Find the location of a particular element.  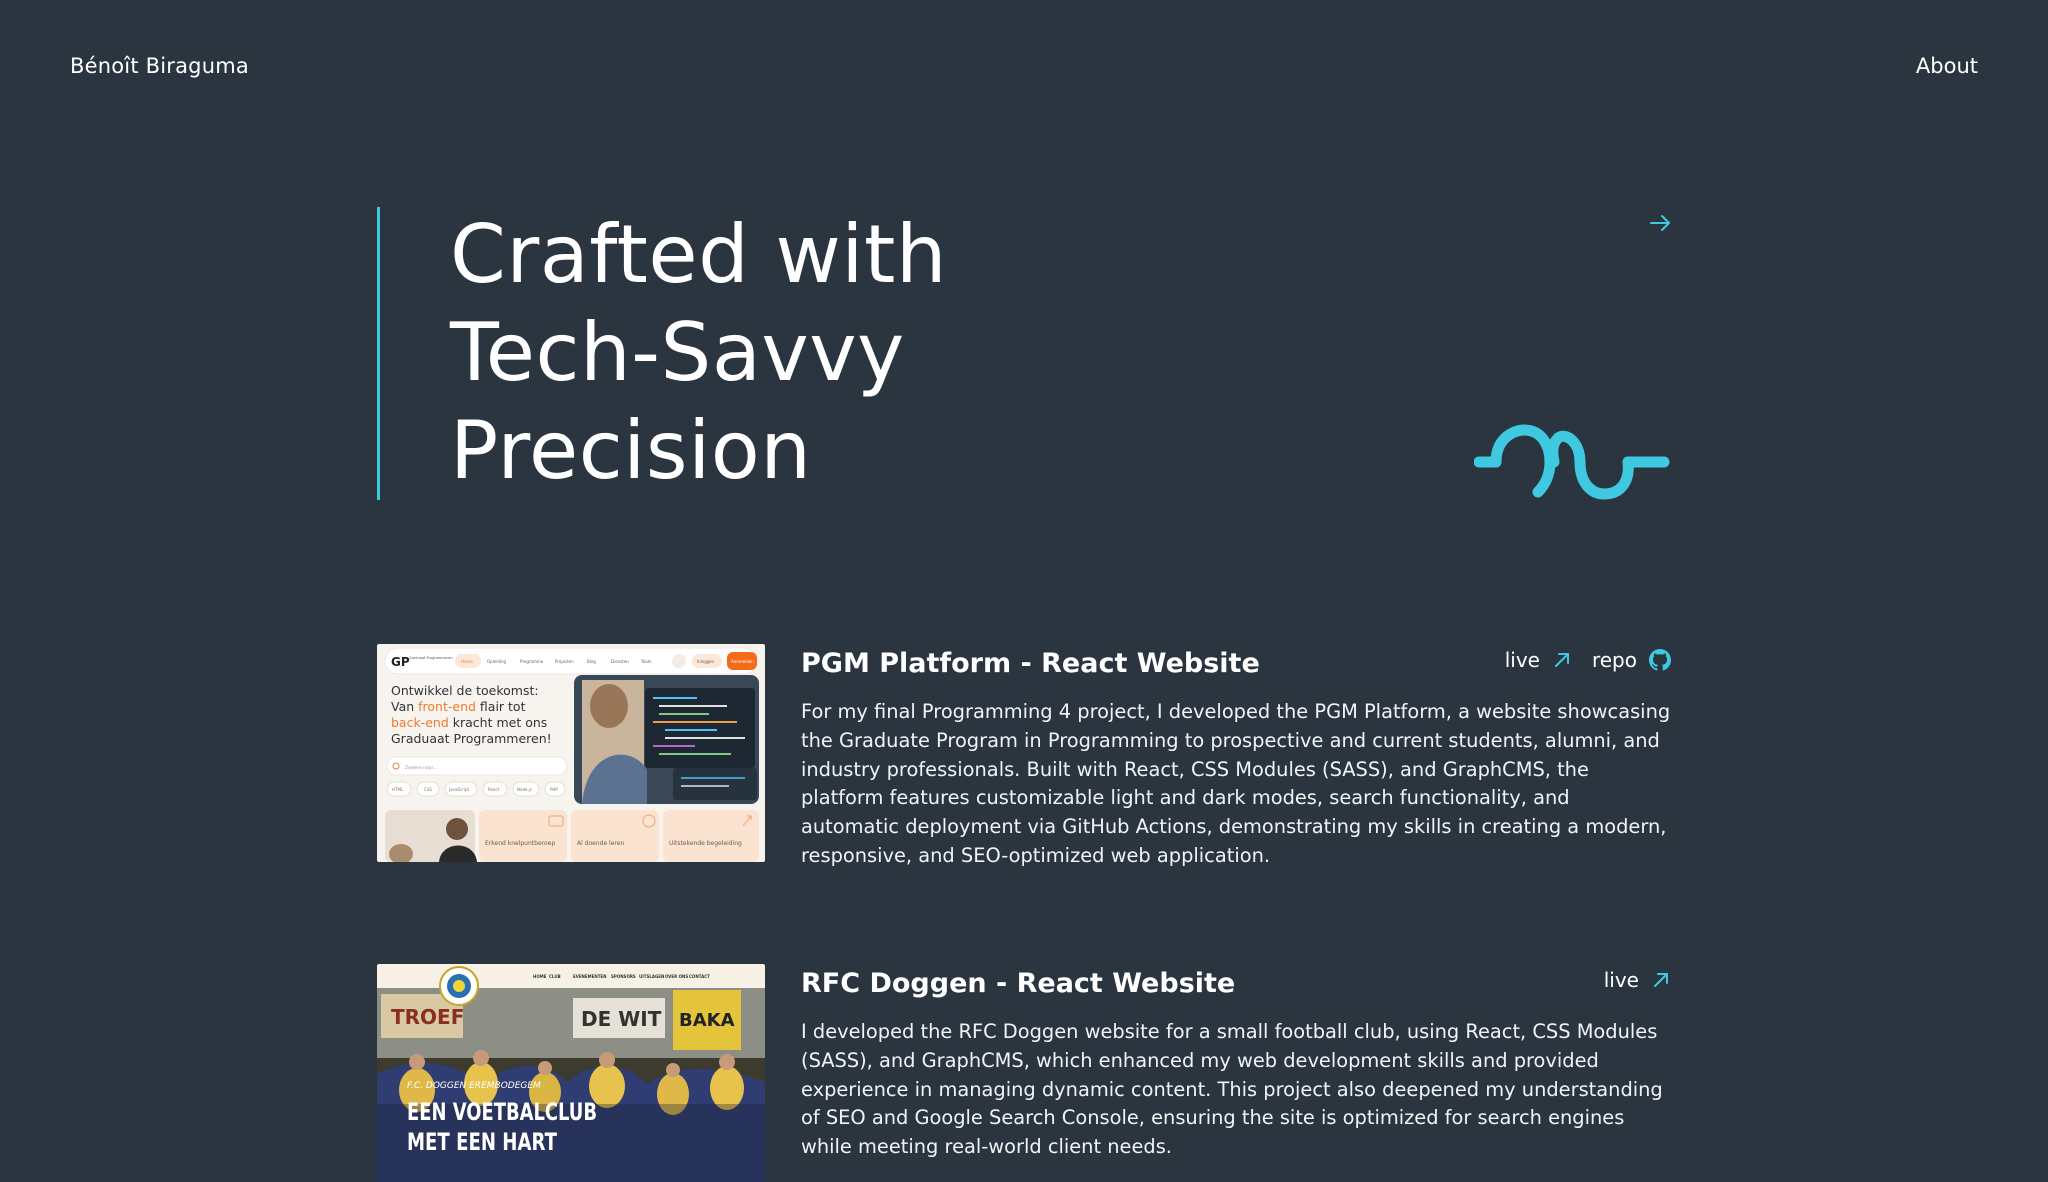

thumb-tag: React is located at coordinates (494, 789).